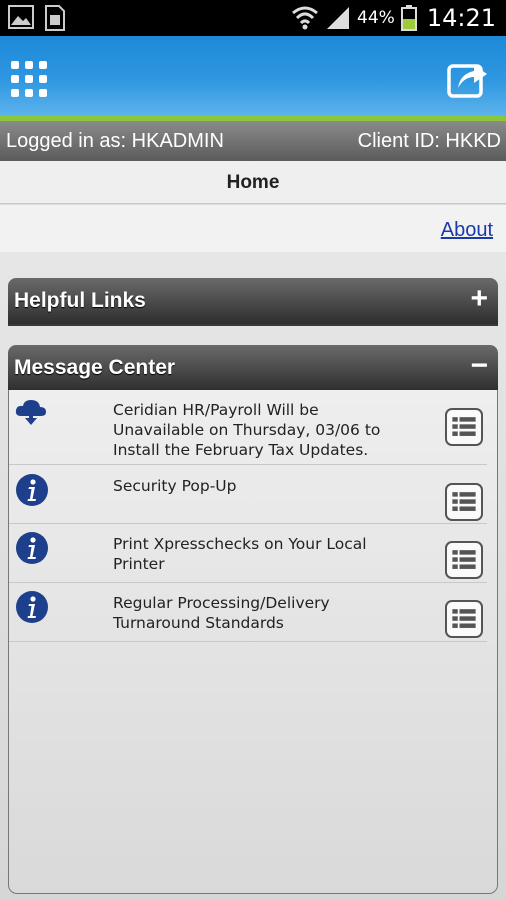 The width and height of the screenshot is (506, 900). Describe the element at coordinates (80, 300) in the screenshot. I see `helpful-links-title: Helpful Links` at that location.